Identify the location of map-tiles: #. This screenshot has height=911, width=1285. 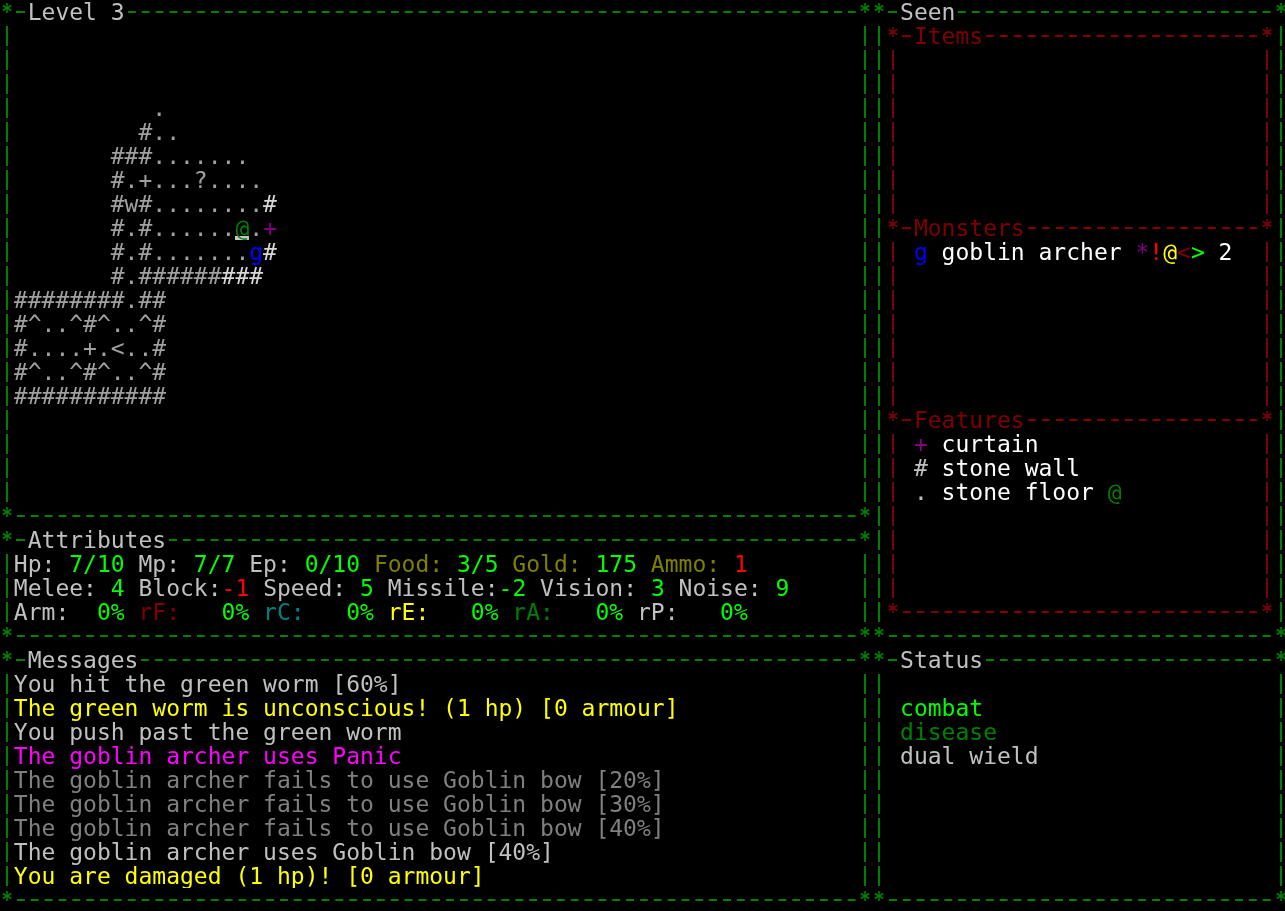
(270, 204).